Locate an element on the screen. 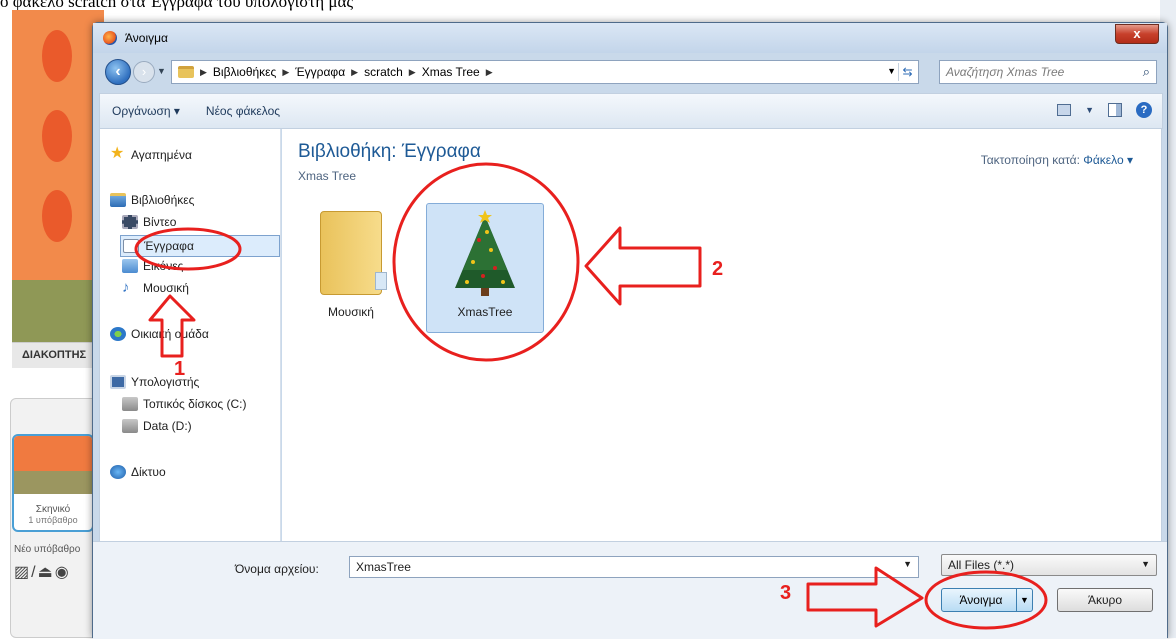 The image size is (1176, 639). command-bar: Οργάνωση ▾ Νέος φάκελος ▼ ? is located at coordinates (631, 111).